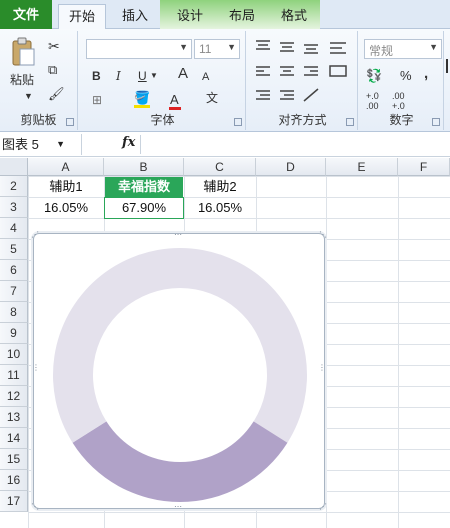 The image size is (450, 528). I want to click on cell-a2: 辅助1, so click(66, 186).